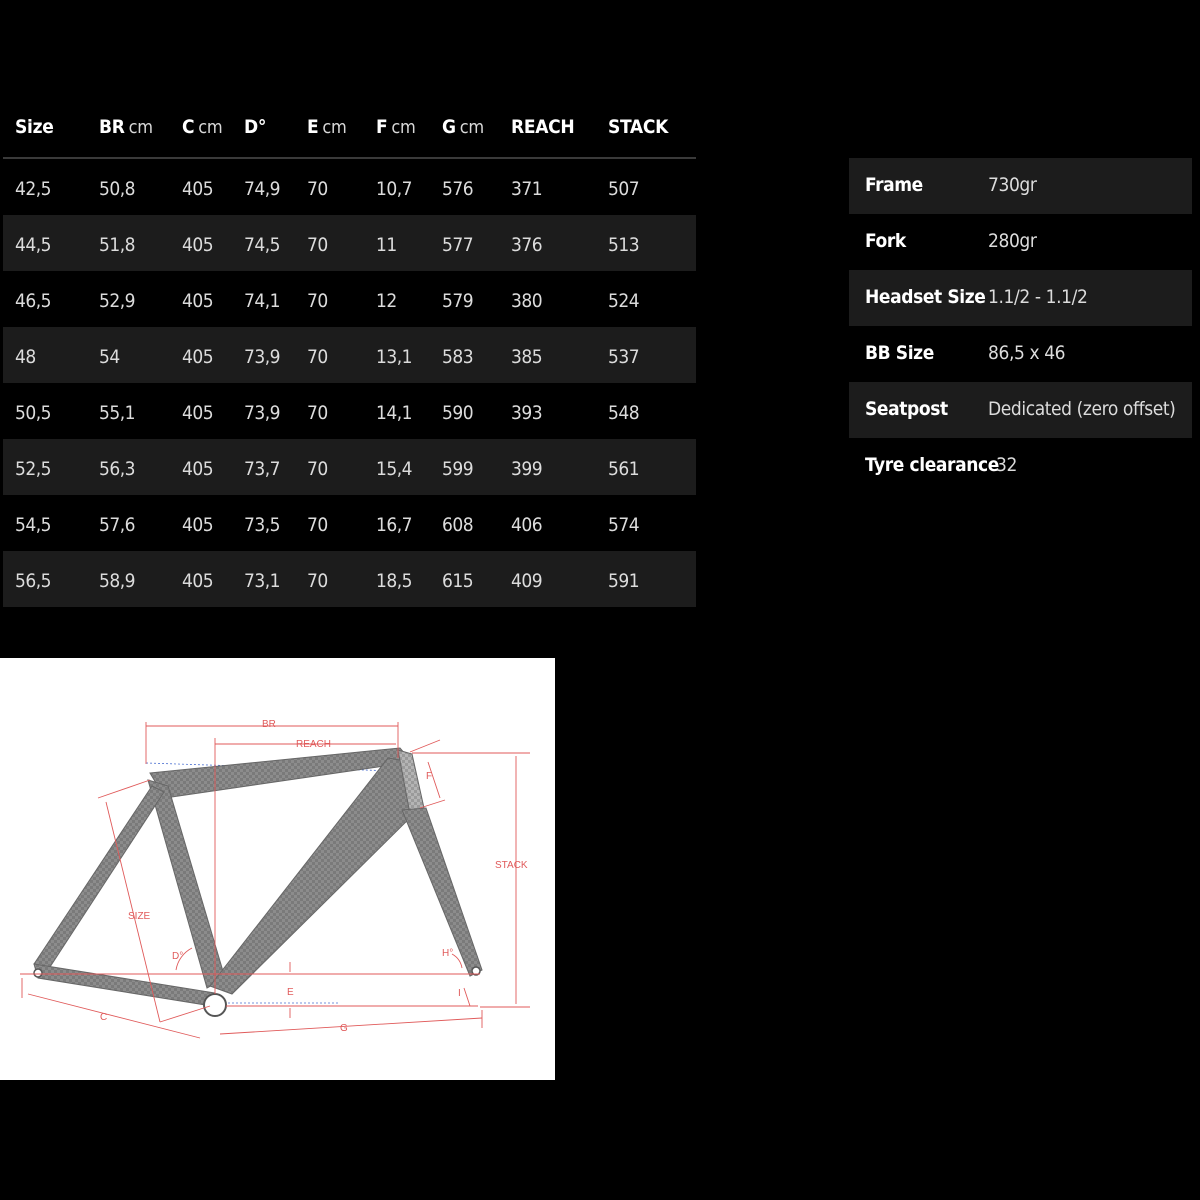 This screenshot has width=1200, height=1200. I want to click on geometry-table-header: Size BR cm Ccm D° Ecm Fcm Gcm REACH STACK, so click(349, 129).